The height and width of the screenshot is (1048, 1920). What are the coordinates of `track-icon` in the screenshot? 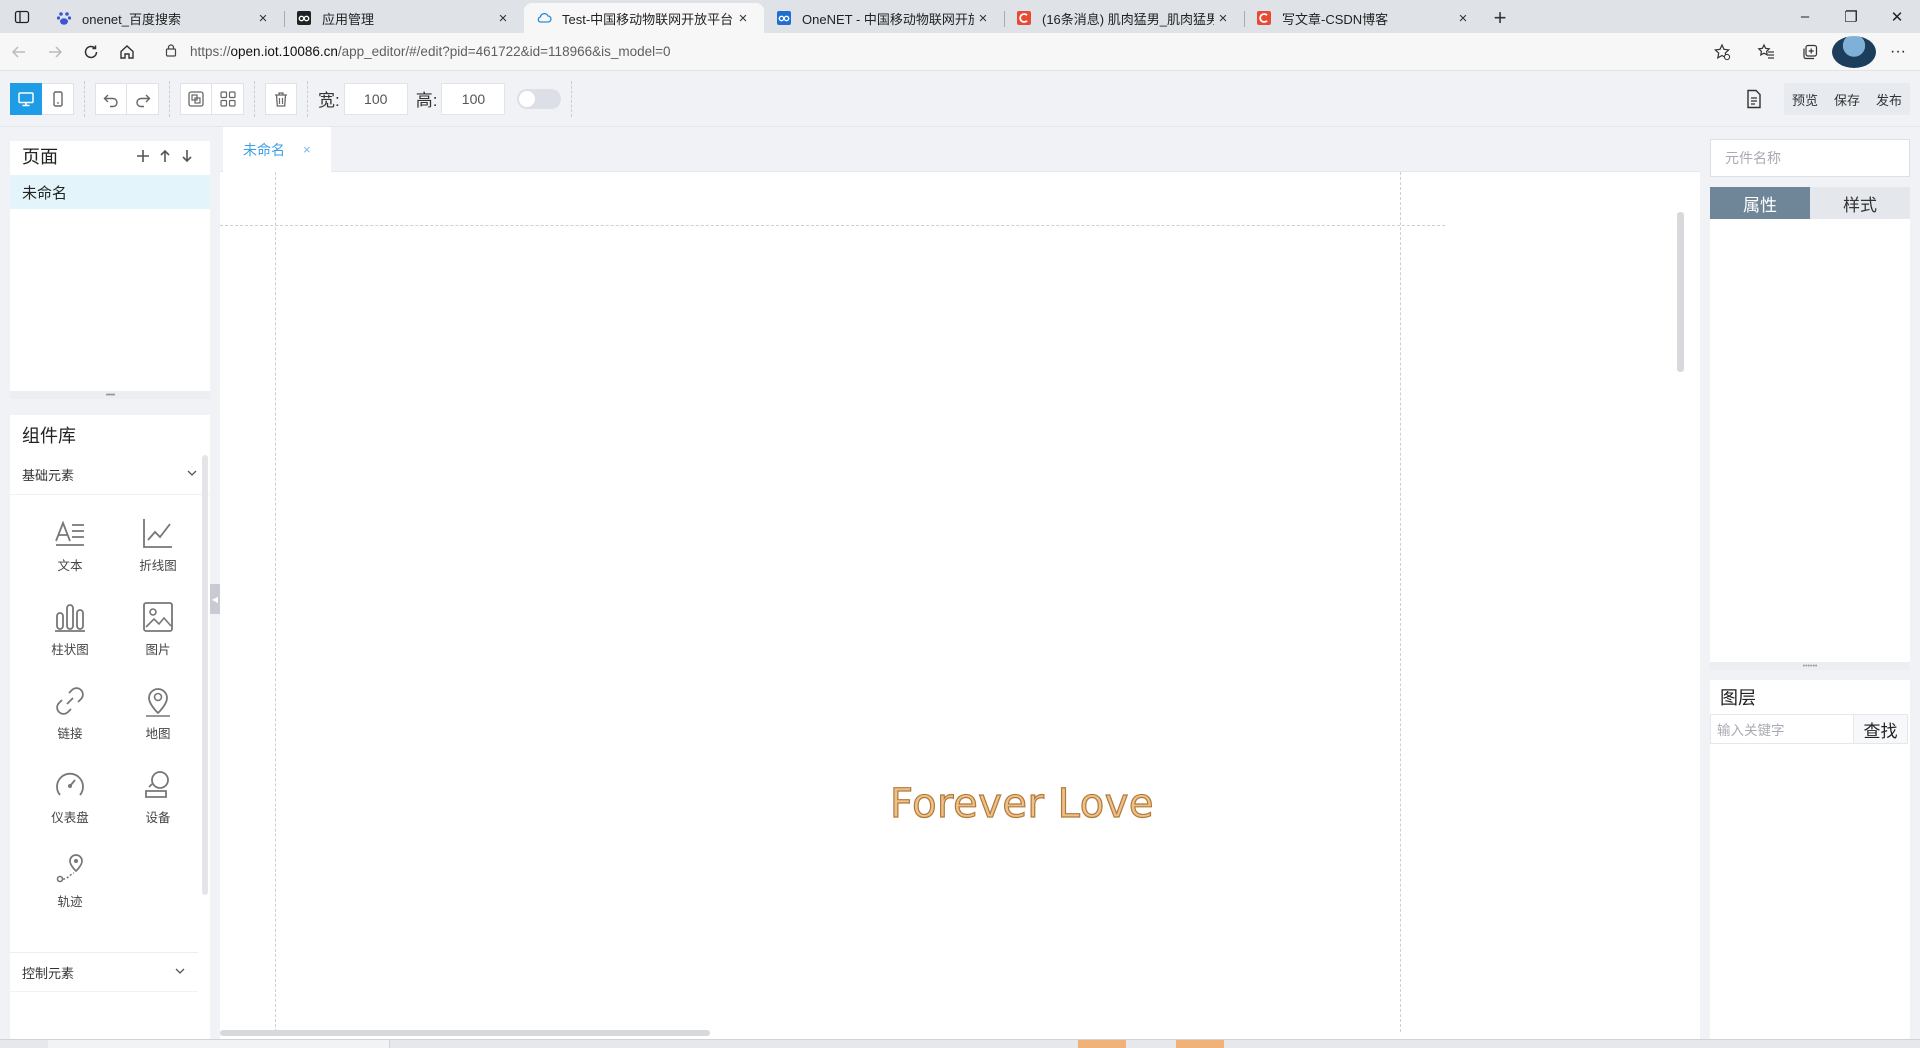 It's located at (69, 868).